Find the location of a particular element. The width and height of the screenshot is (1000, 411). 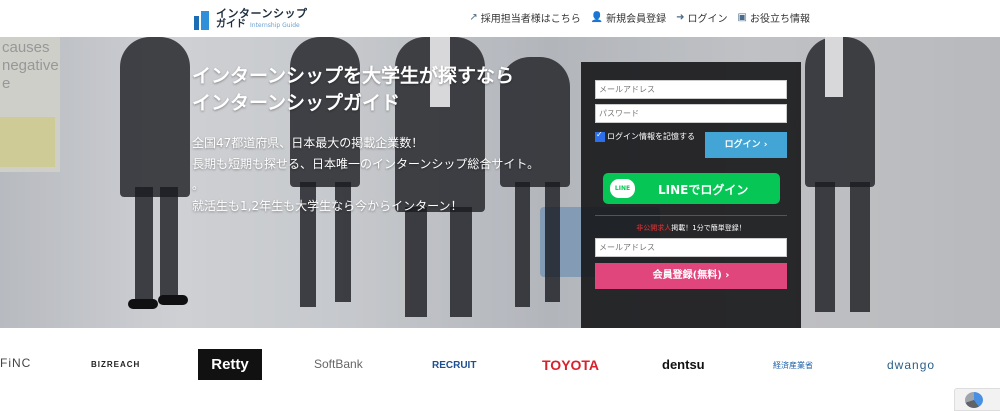

logo-toyota: TOYOTA is located at coordinates (571, 365).